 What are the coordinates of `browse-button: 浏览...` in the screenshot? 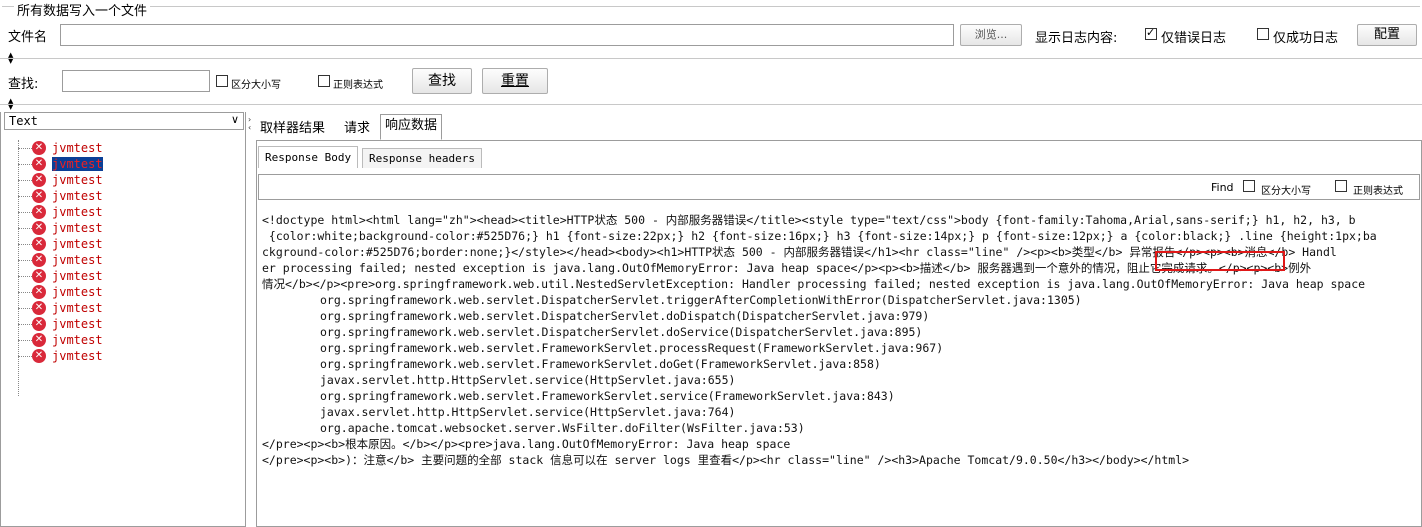 It's located at (991, 35).